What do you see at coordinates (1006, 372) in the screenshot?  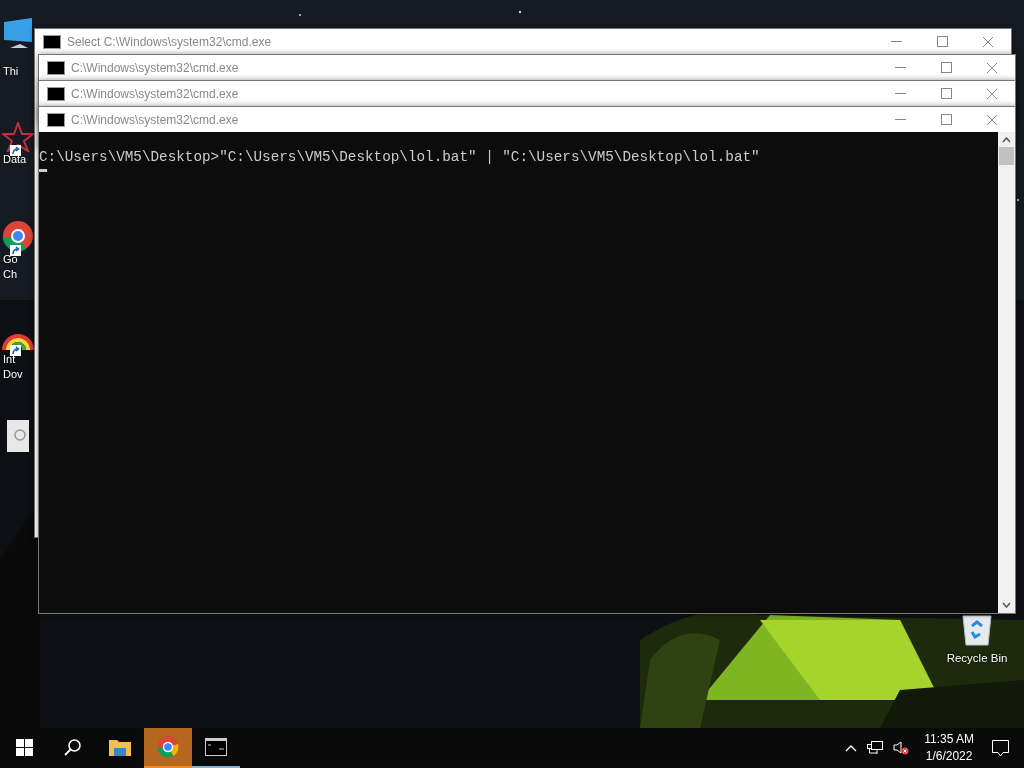 I see `scrollbar` at bounding box center [1006, 372].